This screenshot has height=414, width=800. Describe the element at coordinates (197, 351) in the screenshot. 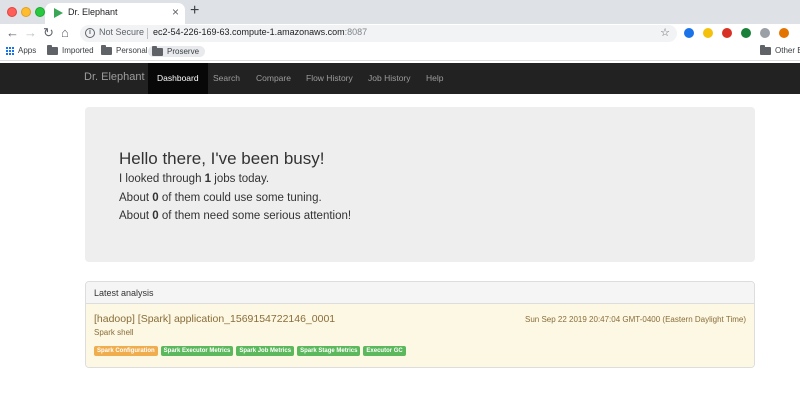

I see `heuristic-label: Spark Executor Metrics` at that location.